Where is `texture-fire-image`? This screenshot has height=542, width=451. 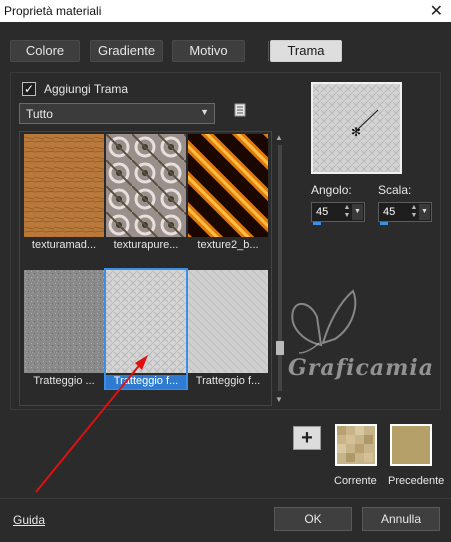 texture-fire-image is located at coordinates (228, 185).